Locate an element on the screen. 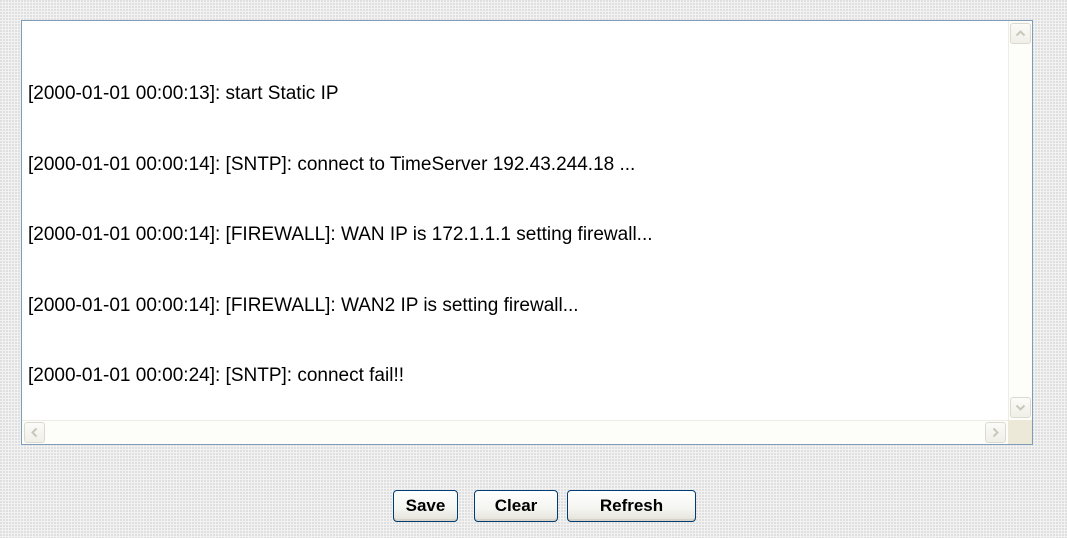  action-buttons: Save Clear Refresh is located at coordinates (533, 506).